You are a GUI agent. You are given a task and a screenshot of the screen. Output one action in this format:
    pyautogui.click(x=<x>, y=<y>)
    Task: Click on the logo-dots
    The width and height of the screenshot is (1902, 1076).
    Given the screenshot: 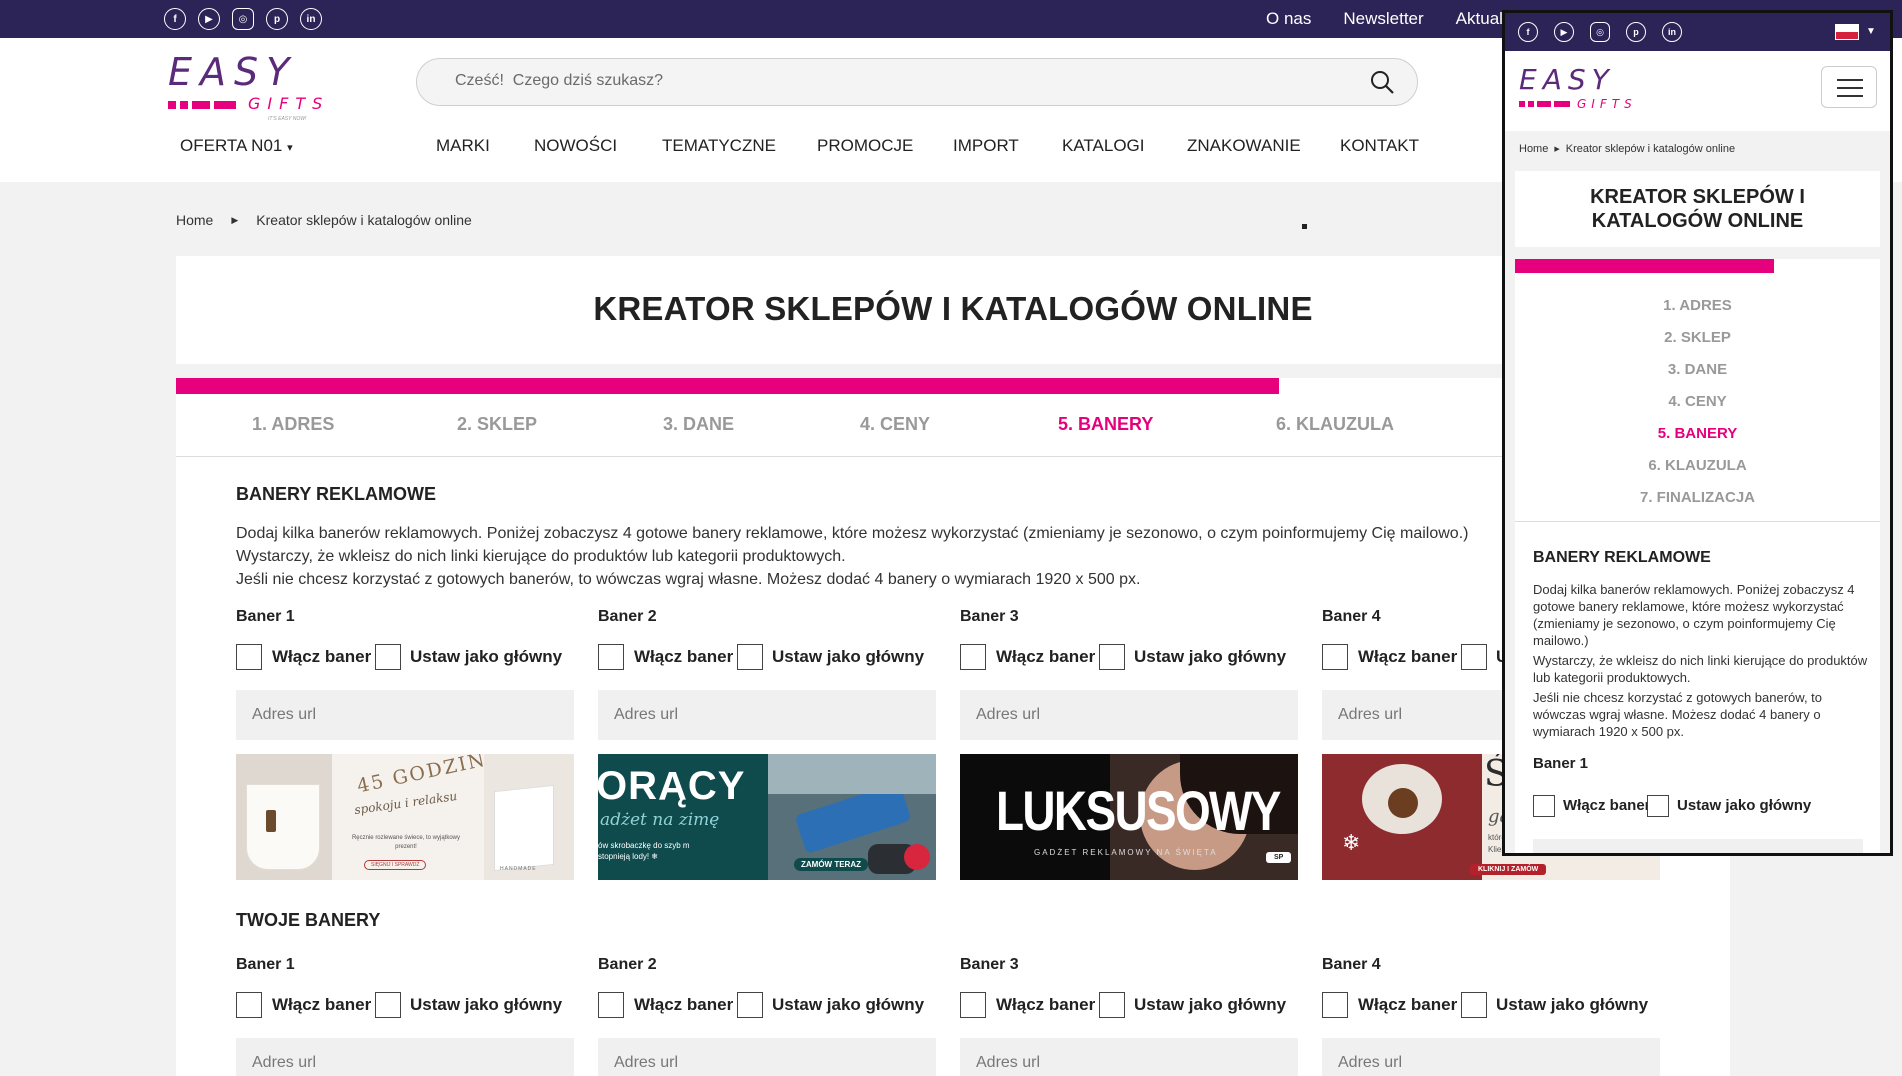 What is the action you would take?
    pyautogui.click(x=202, y=105)
    